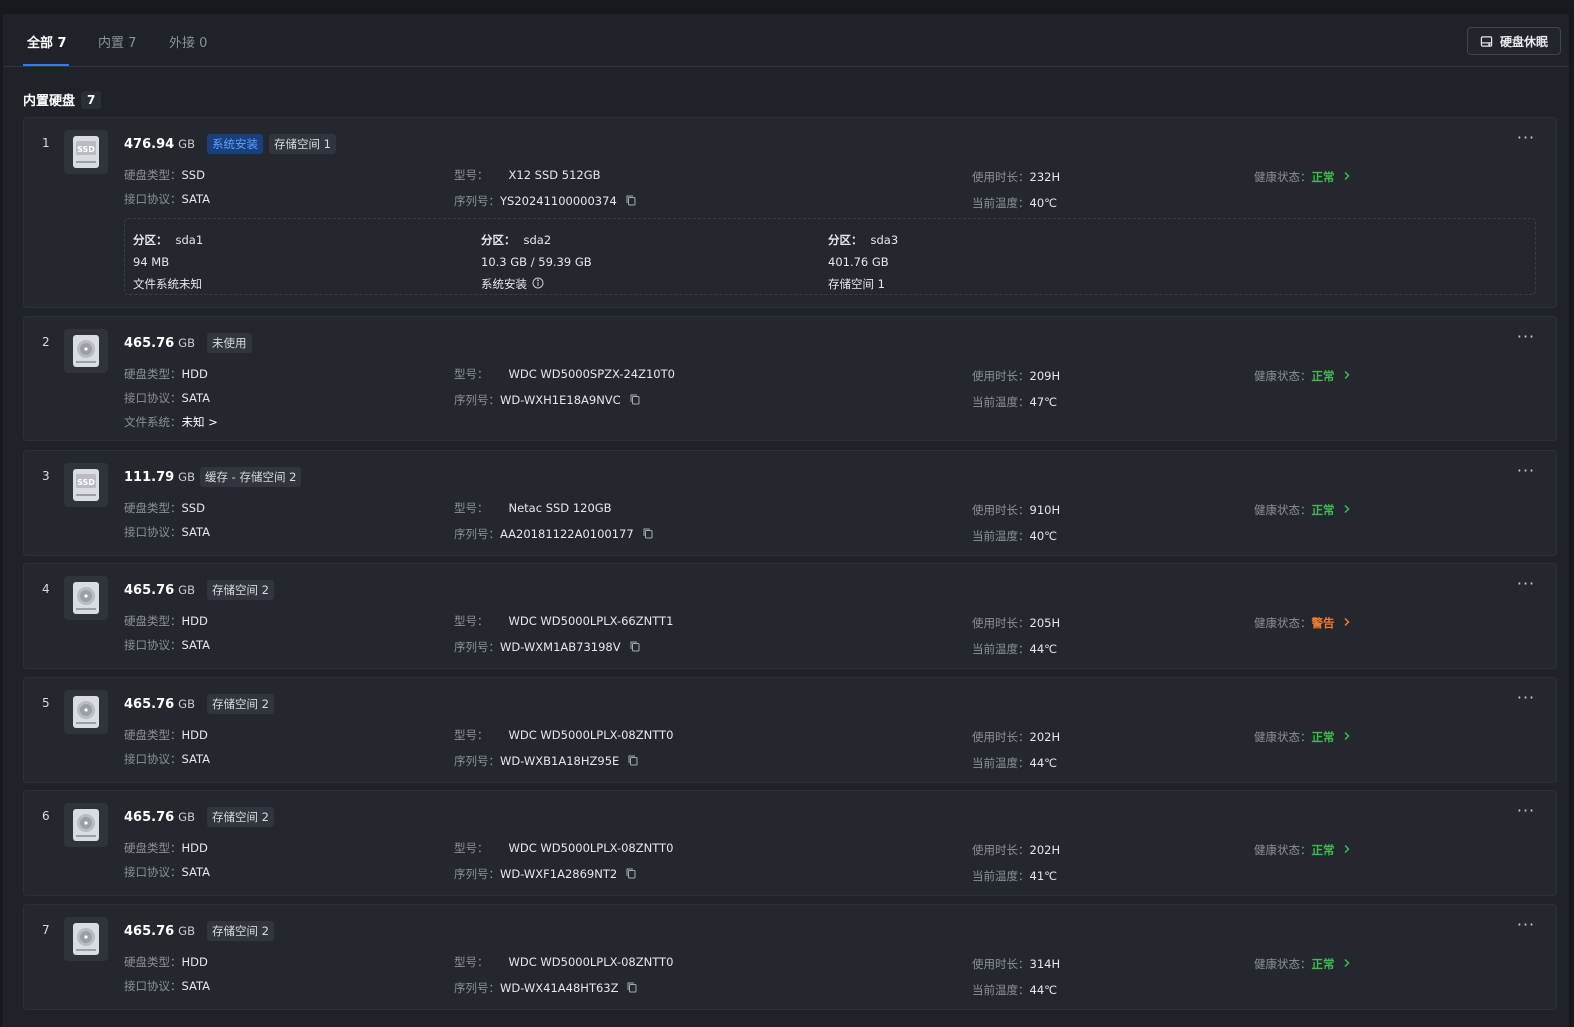 The width and height of the screenshot is (1574, 1027). What do you see at coordinates (153, 422) in the screenshot?
I see `filesystem-label: 文件系统：` at bounding box center [153, 422].